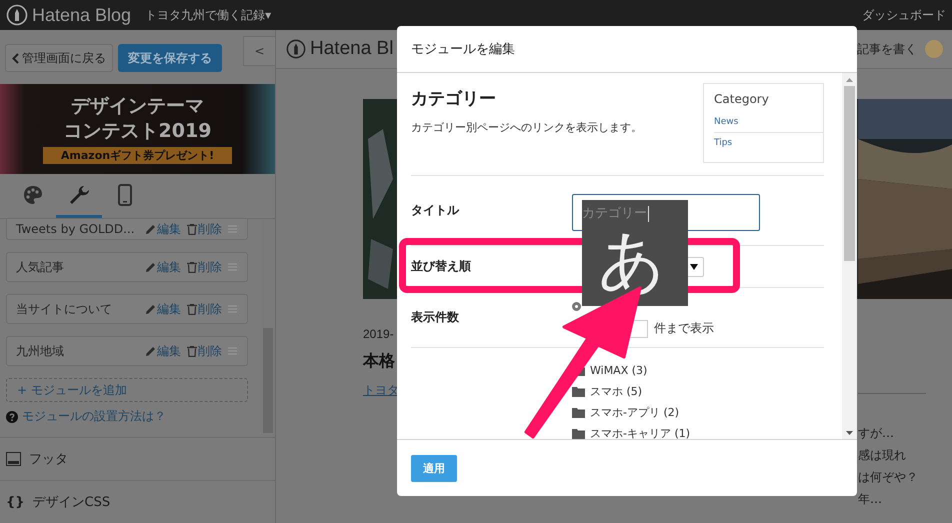 Image resolution: width=952 pixels, height=523 pixels. What do you see at coordinates (632, 261) in the screenshot?
I see `ime-mode: あ` at bounding box center [632, 261].